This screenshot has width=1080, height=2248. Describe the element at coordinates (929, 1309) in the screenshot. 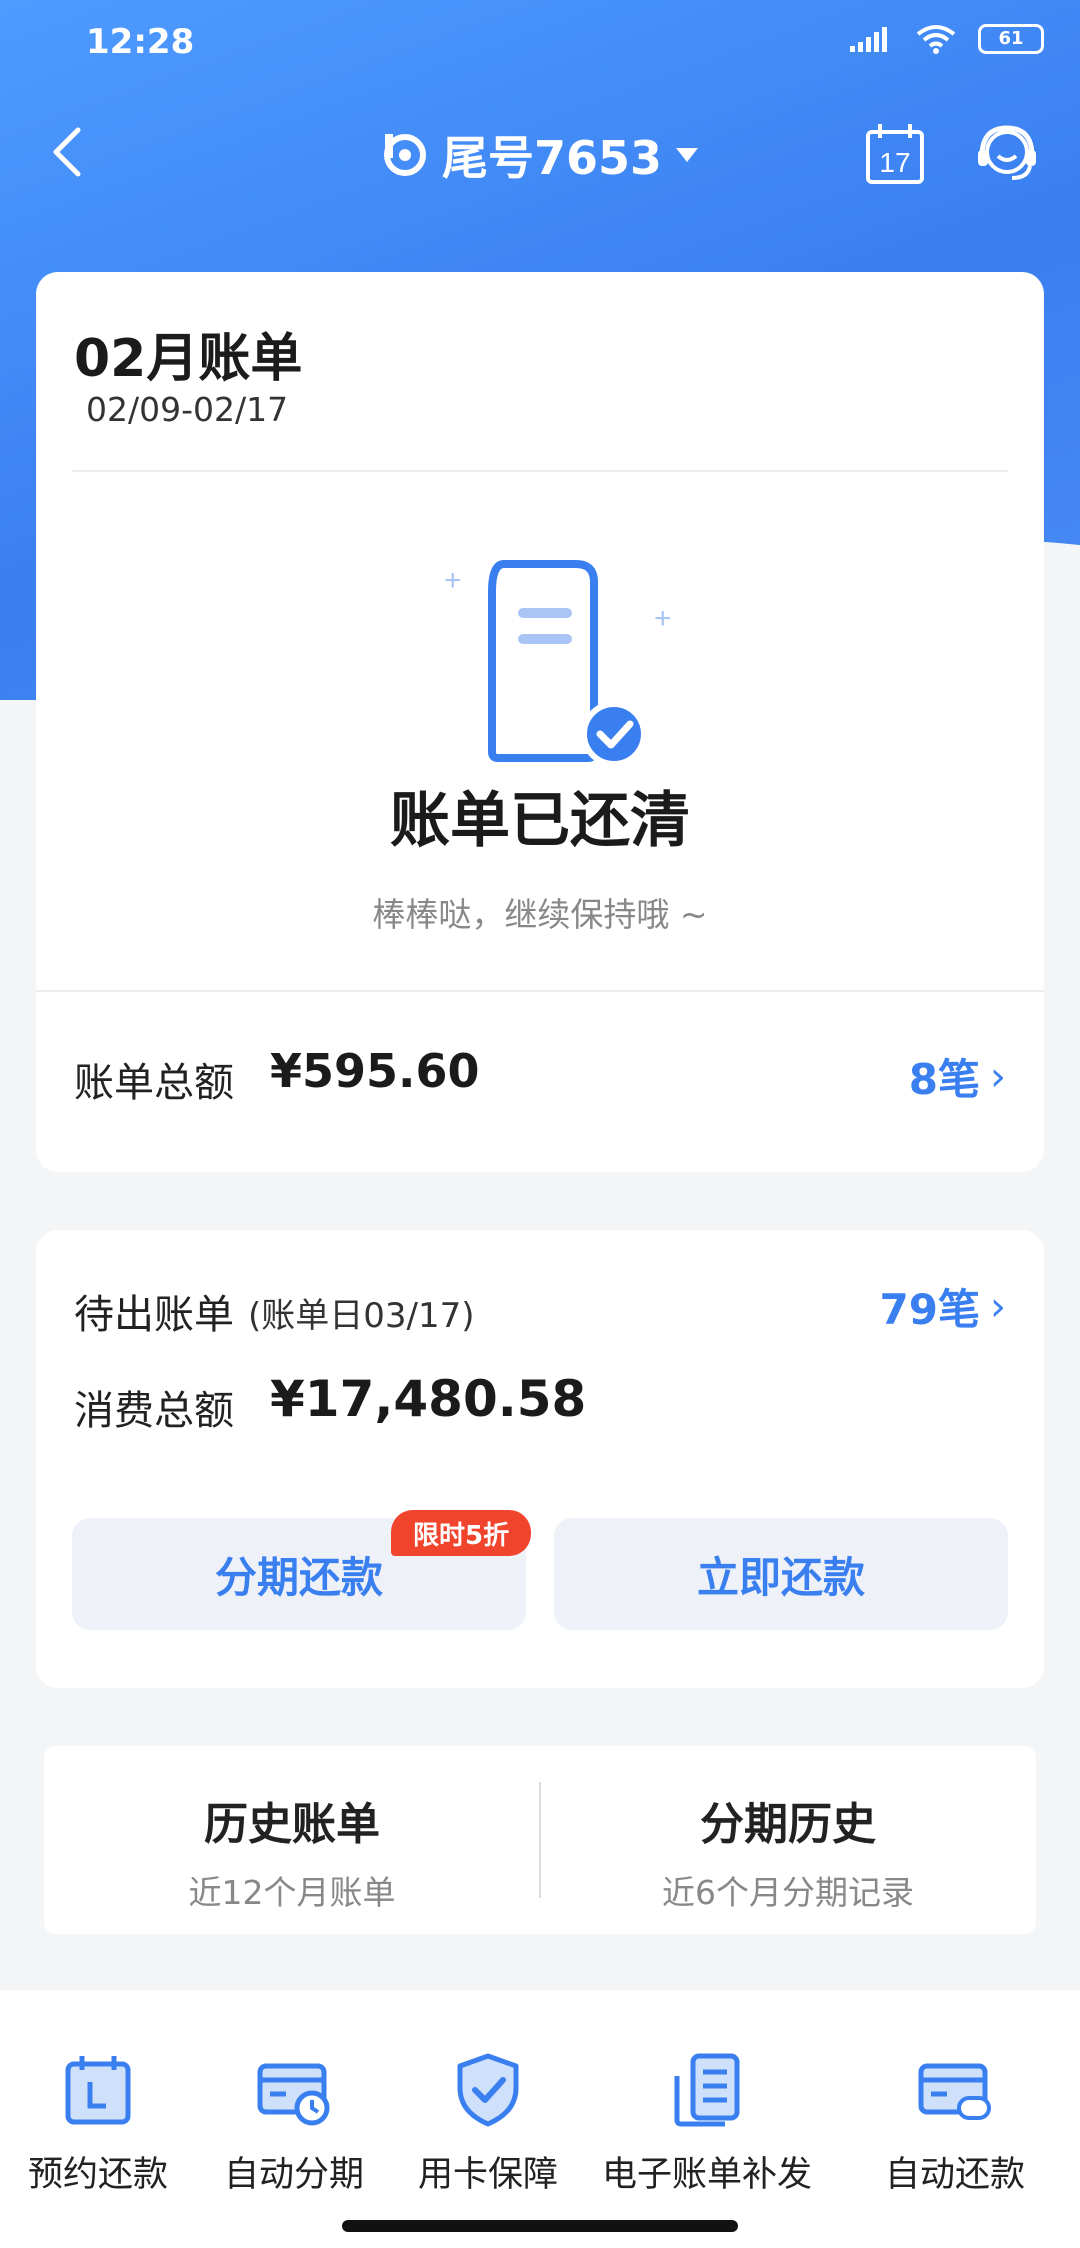

I see `pending-transaction-count: 79笔` at that location.